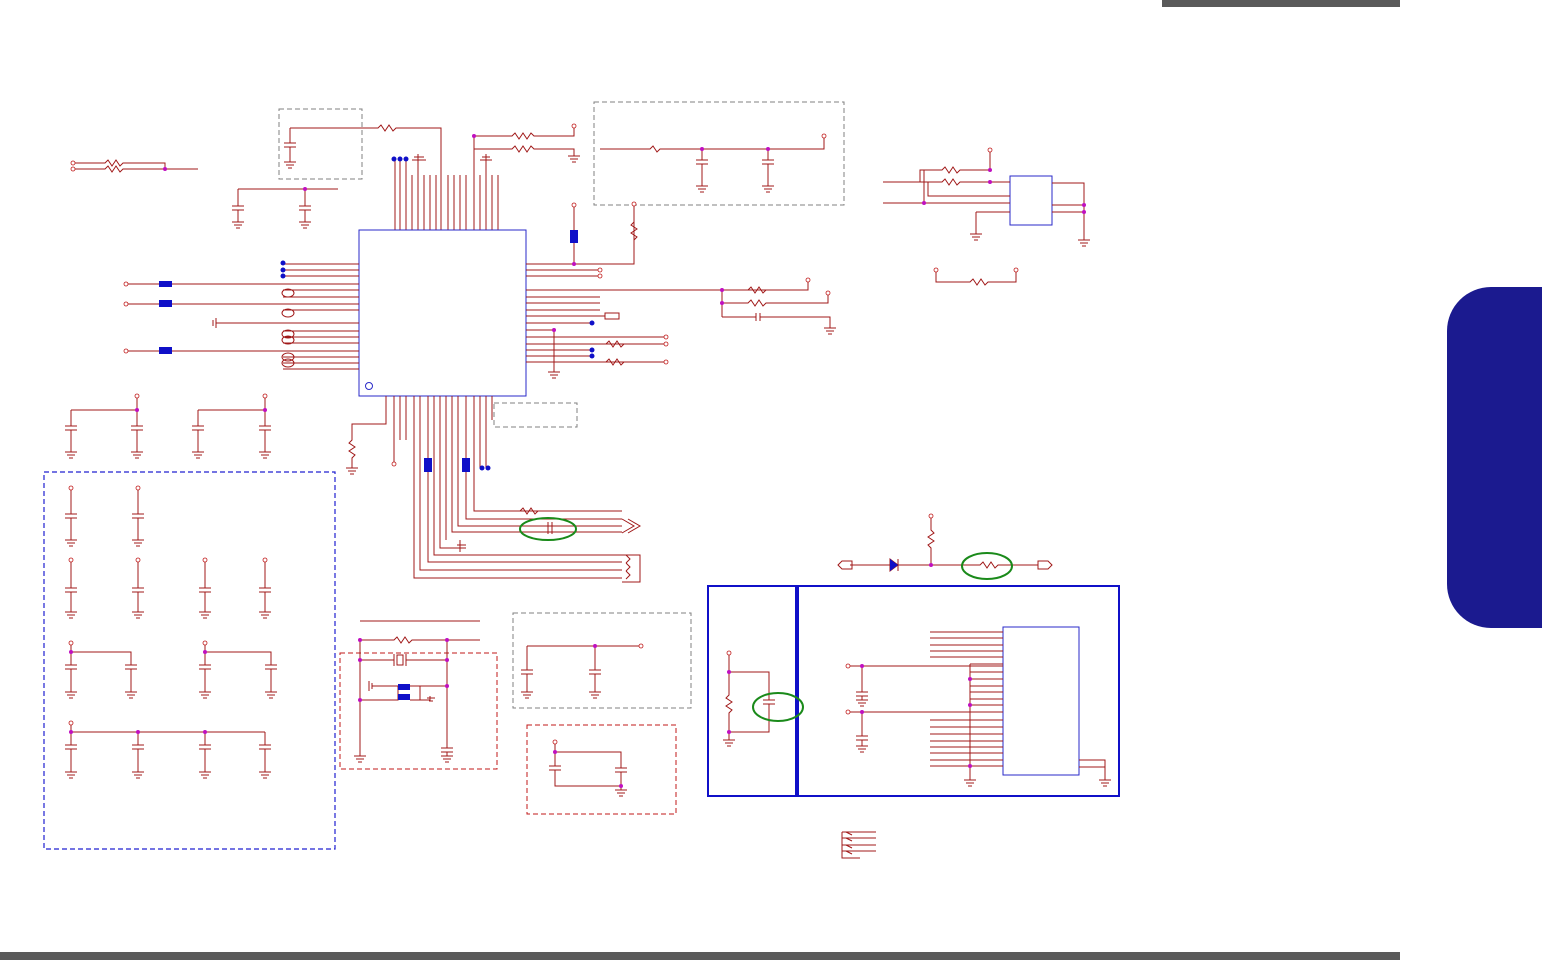 This screenshot has height=960, width=1542. What do you see at coordinates (442, 313) in the screenshot?
I see `main-controller-ic` at bounding box center [442, 313].